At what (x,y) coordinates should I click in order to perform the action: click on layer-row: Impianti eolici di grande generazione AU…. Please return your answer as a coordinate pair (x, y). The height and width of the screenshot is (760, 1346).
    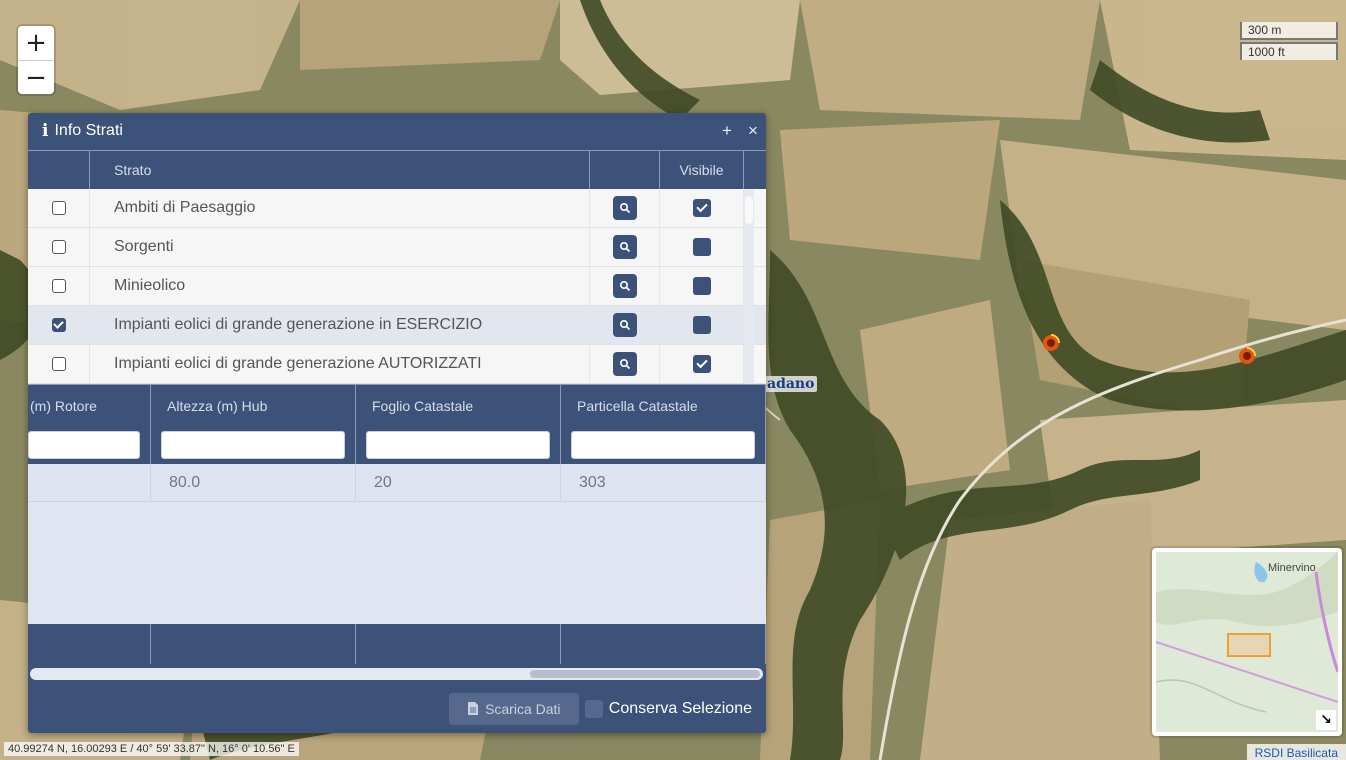
    Looking at the image, I should click on (397, 364).